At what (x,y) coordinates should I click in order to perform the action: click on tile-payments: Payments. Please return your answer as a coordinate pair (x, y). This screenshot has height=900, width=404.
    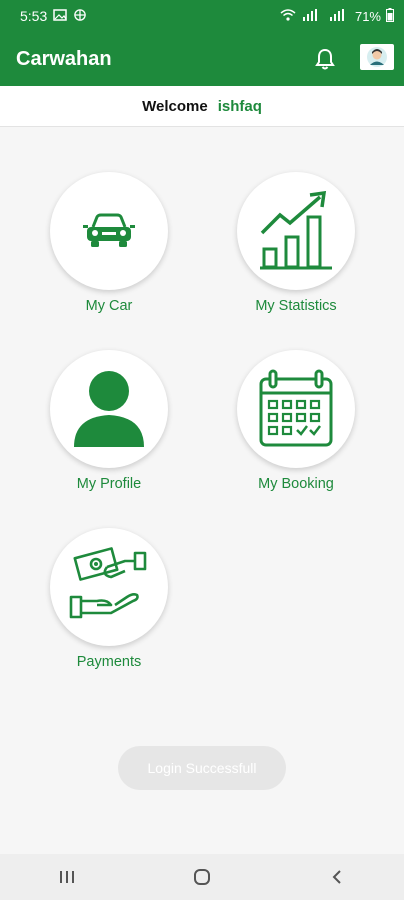
    Looking at the image, I should click on (109, 603).